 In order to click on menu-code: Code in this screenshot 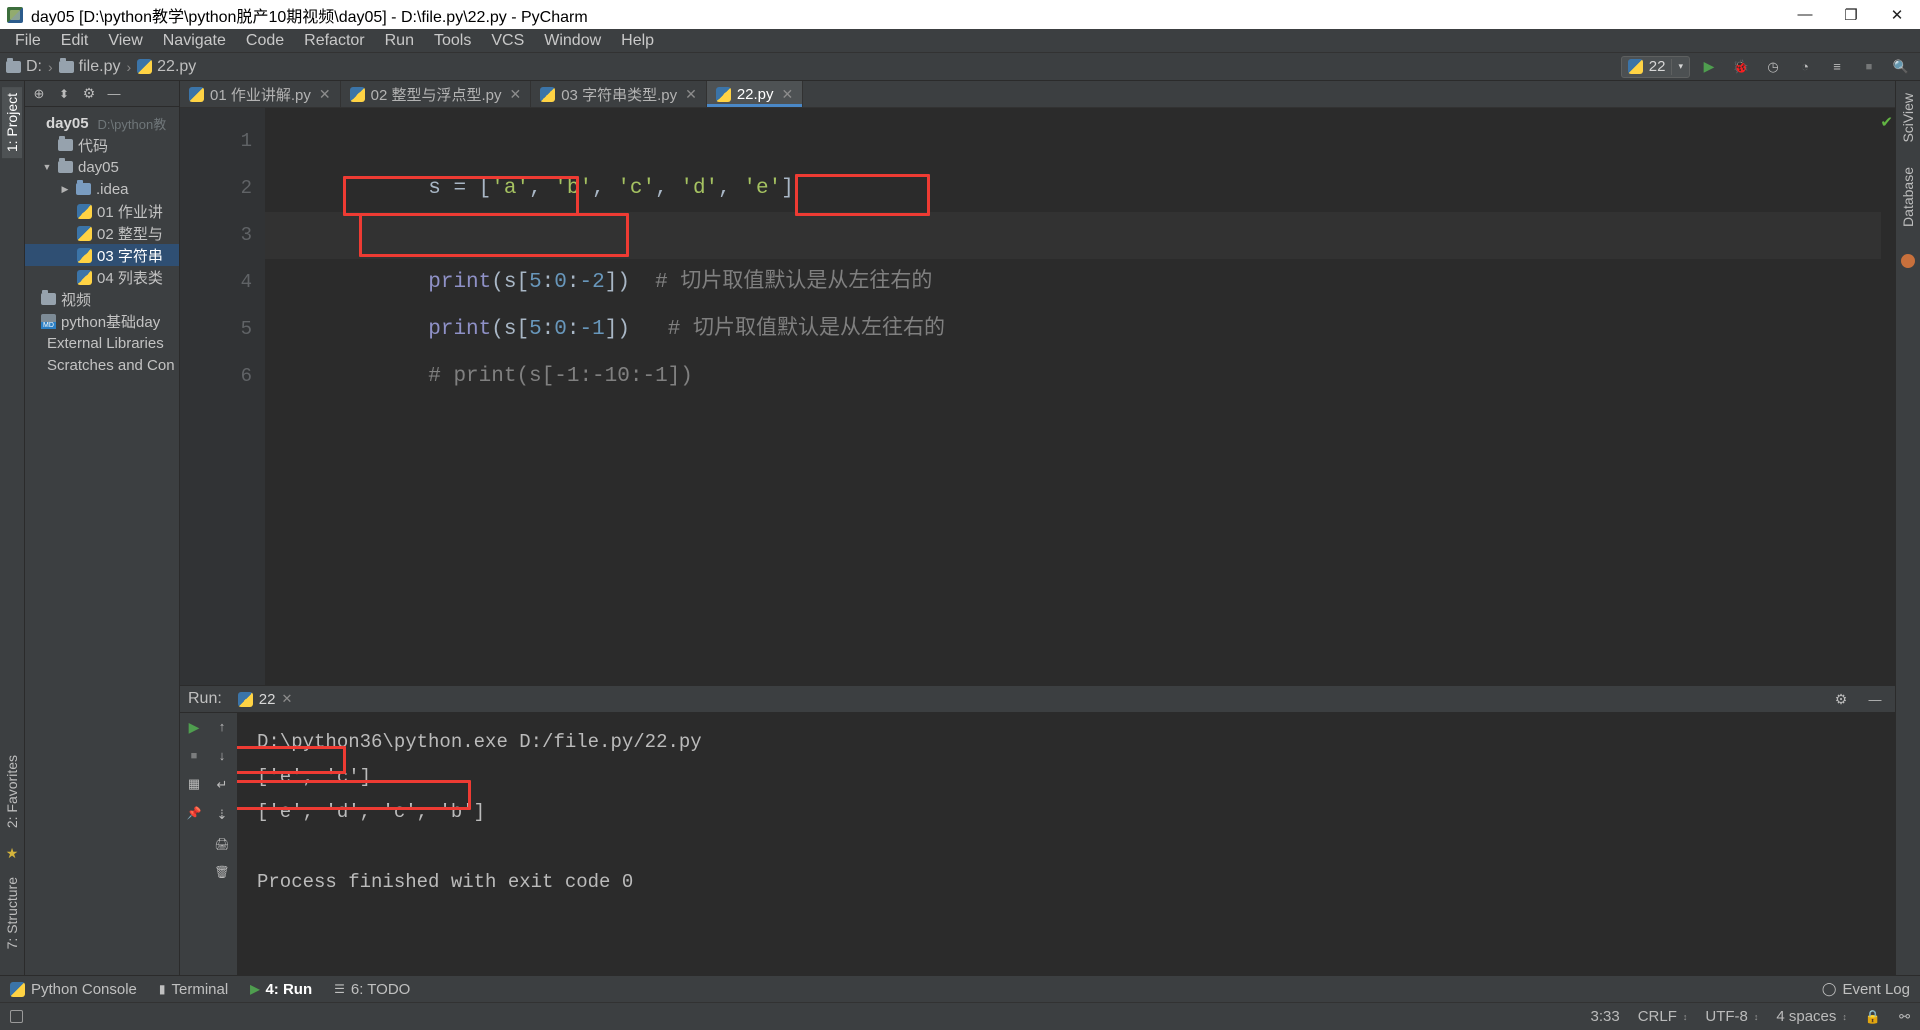, I will do `click(265, 41)`.